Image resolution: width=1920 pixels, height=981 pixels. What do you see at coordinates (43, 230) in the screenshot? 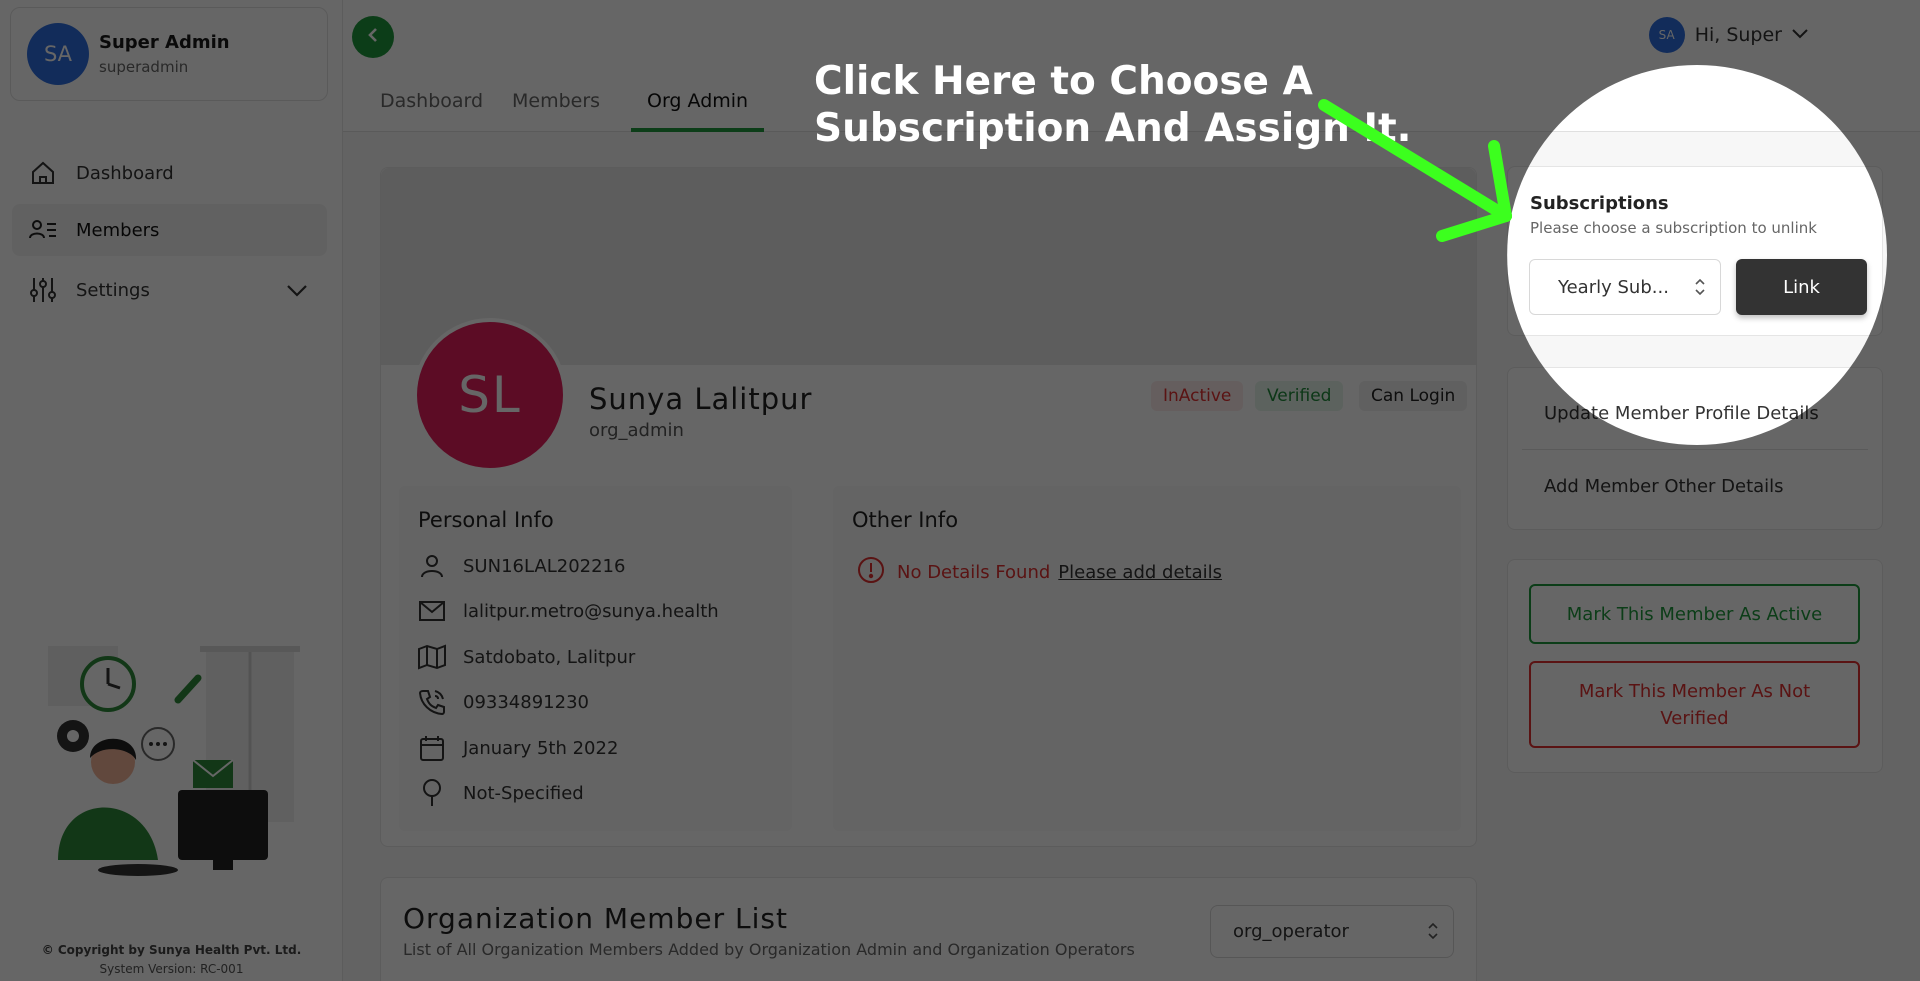
I see `members-icon` at bounding box center [43, 230].